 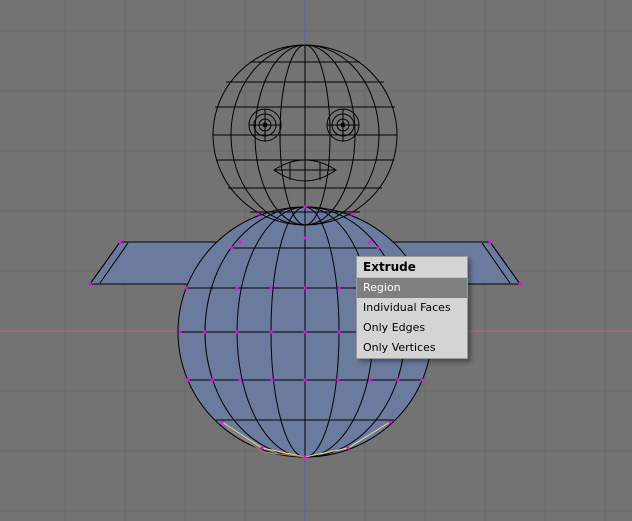 I want to click on extrude-region-item: Region, so click(x=412, y=288).